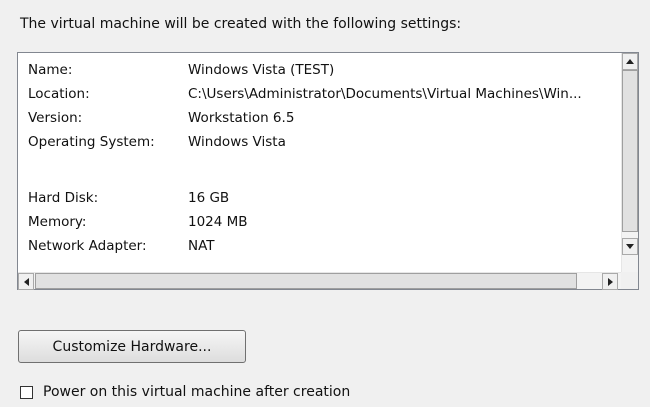 The width and height of the screenshot is (650, 407). What do you see at coordinates (138, 222) in the screenshot?
I see `setting-row-memory: Memory: 1024 MB` at bounding box center [138, 222].